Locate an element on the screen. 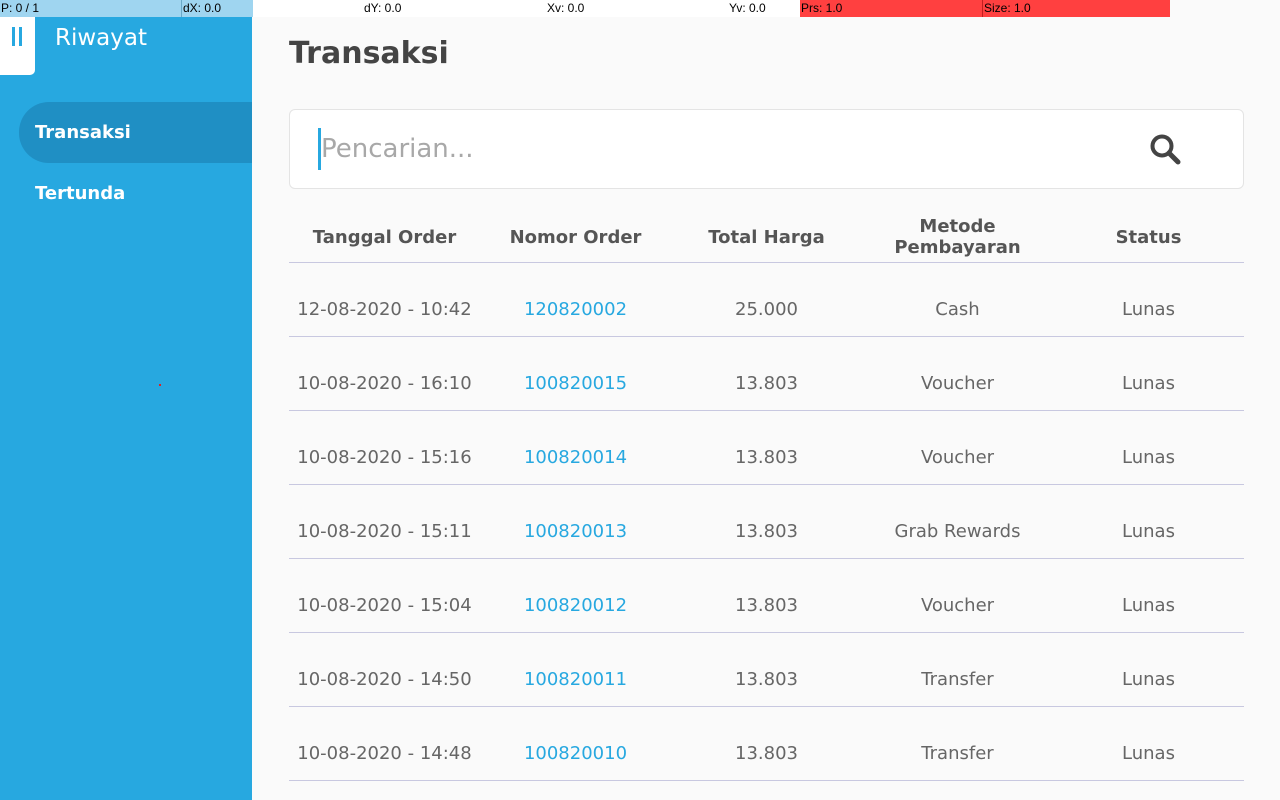 This screenshot has height=800, width=1280. sidebar-item-label: Transaksi is located at coordinates (83, 132).